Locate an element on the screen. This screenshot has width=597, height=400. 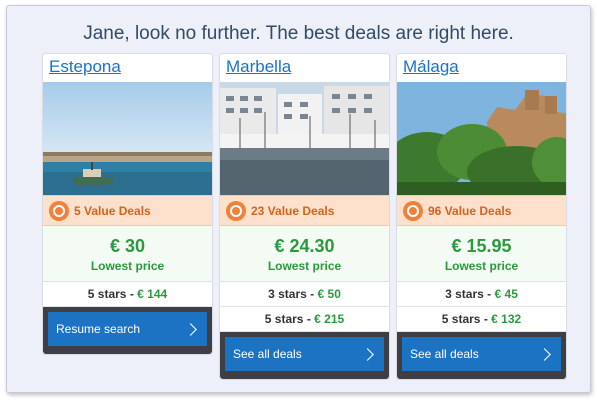
lowest-price-box: € 15.95 Lowest price is located at coordinates (481, 254).